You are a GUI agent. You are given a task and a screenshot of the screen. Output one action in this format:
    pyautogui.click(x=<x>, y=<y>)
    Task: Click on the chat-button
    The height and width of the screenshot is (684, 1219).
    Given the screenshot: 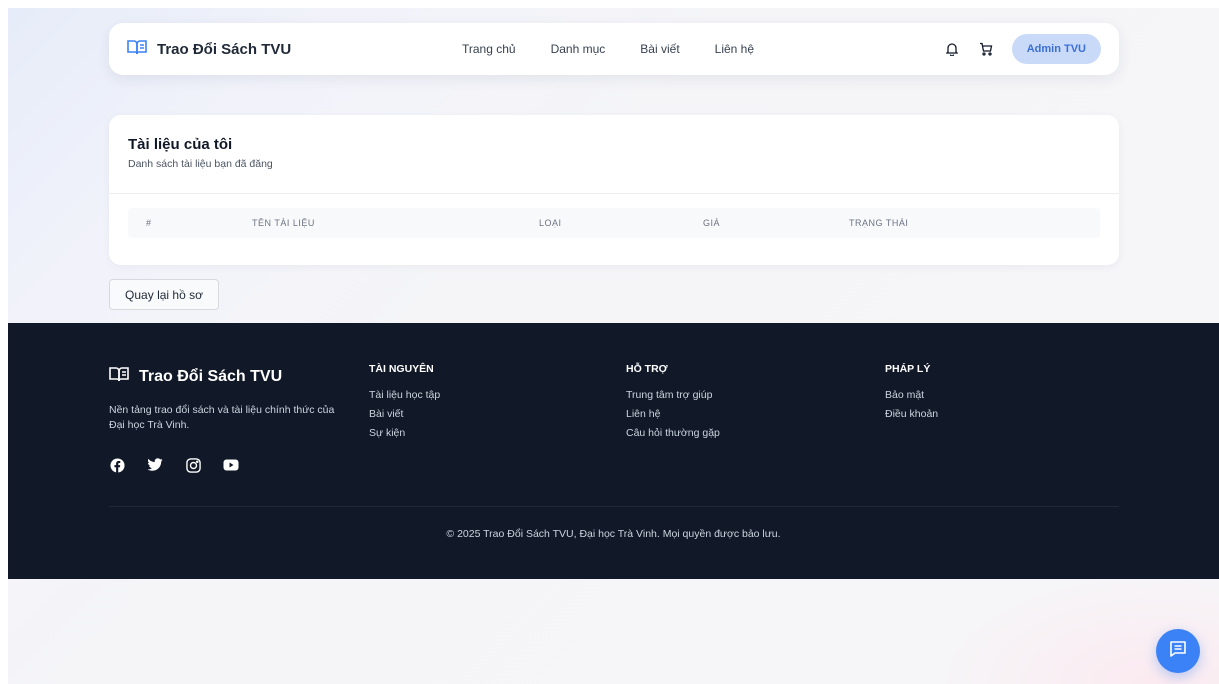 What is the action you would take?
    pyautogui.click(x=1178, y=651)
    